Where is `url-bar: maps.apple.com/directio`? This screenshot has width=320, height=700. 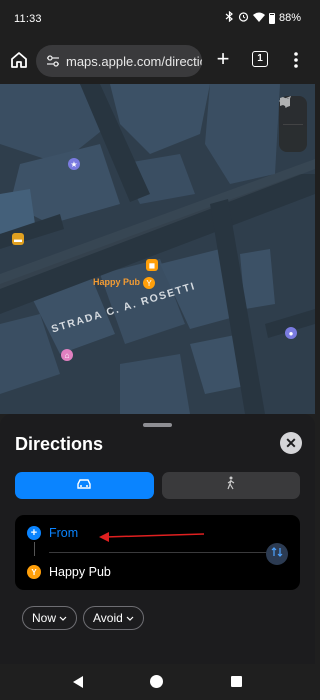 url-bar: maps.apple.com/directio is located at coordinates (119, 61).